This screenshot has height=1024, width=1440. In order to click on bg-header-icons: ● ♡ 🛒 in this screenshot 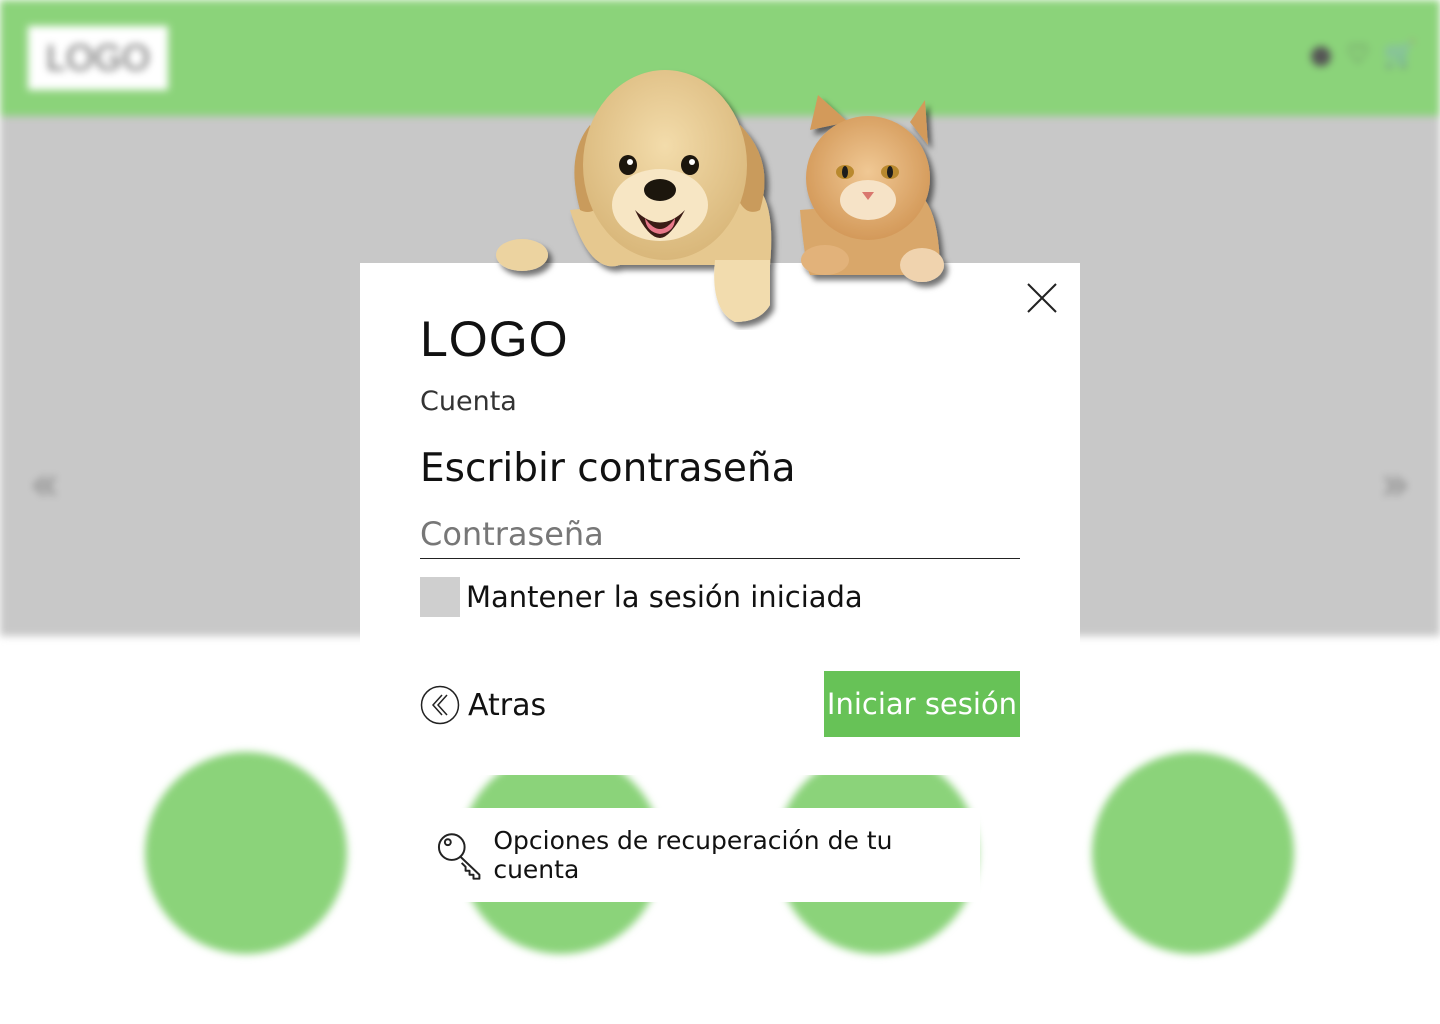, I will do `click(1363, 55)`.